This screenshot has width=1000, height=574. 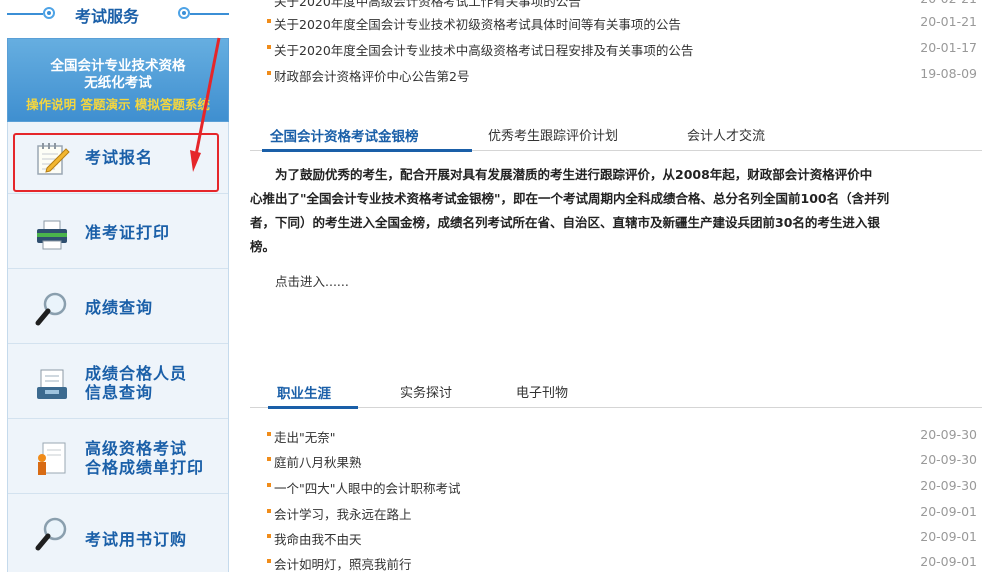 I want to click on news-date: 20-02-21, so click(x=948, y=3).